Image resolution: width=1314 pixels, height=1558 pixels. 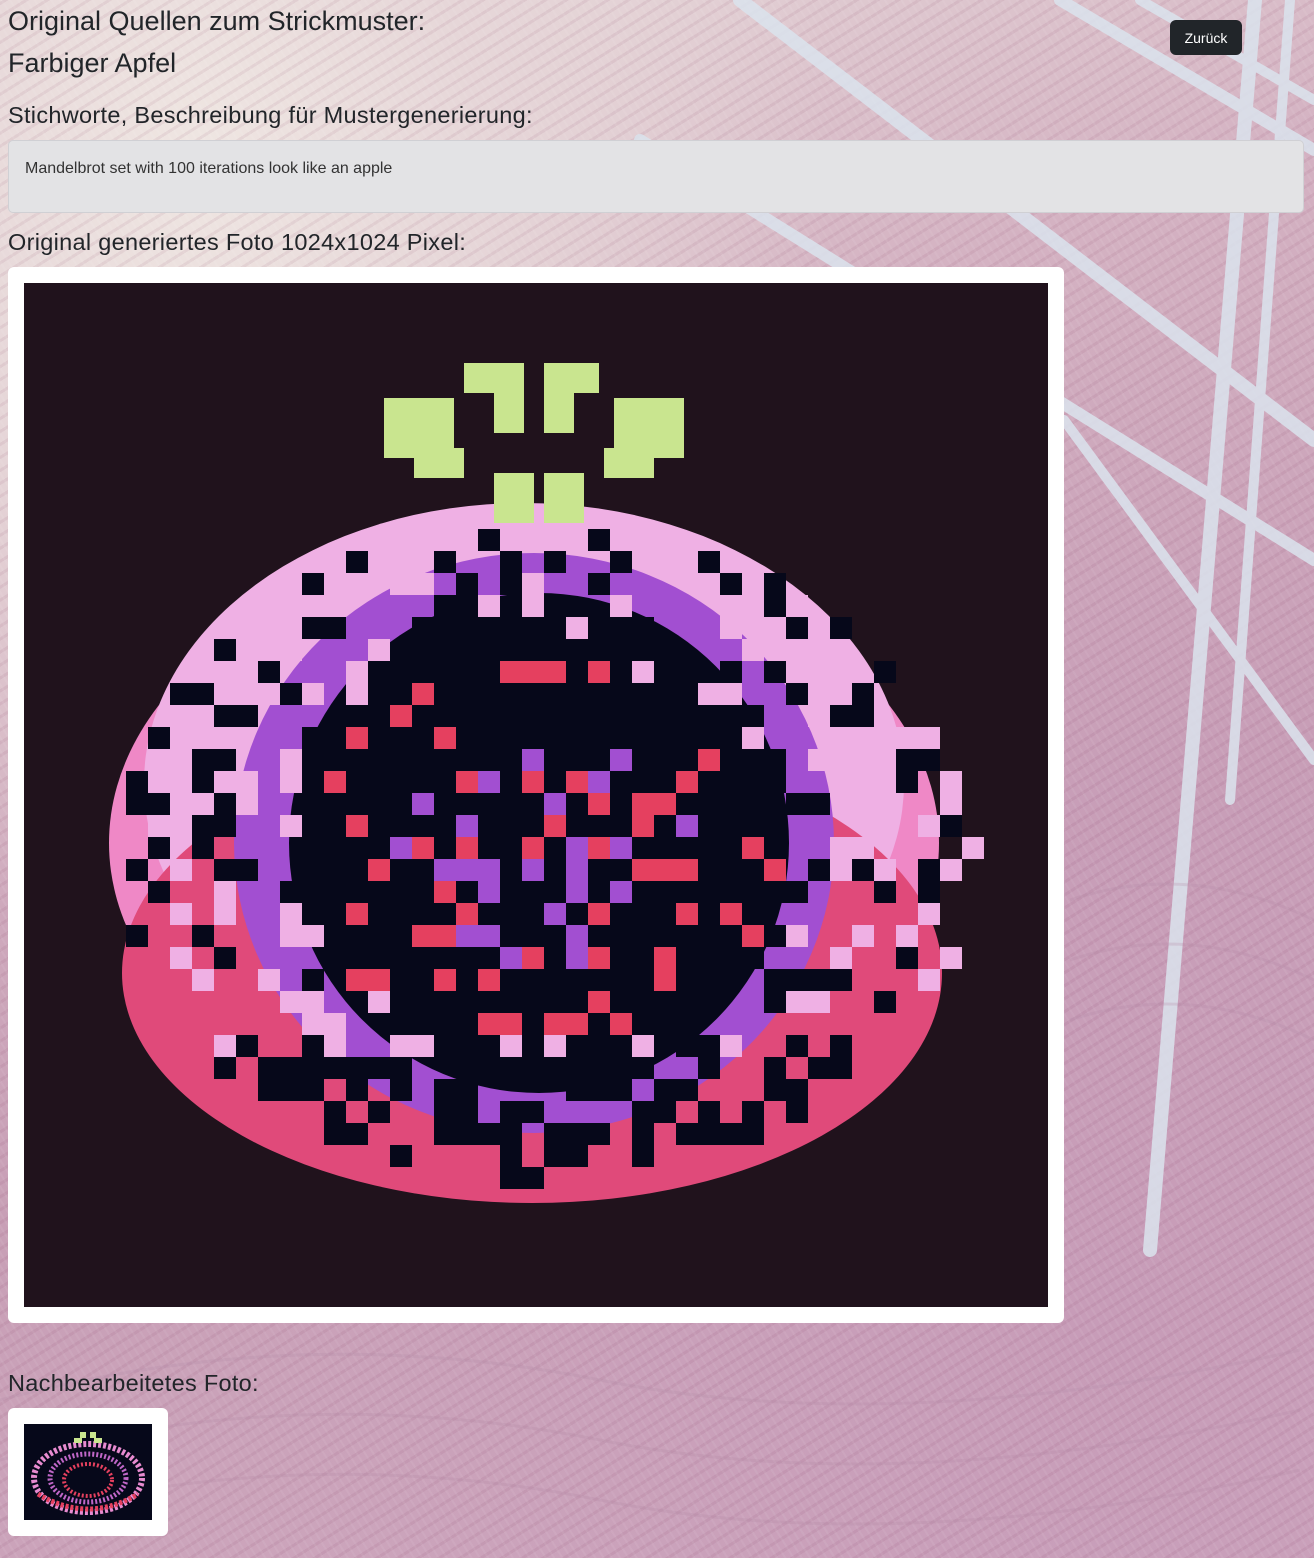 I want to click on processed-photo-thumbnail, so click(x=88, y=1472).